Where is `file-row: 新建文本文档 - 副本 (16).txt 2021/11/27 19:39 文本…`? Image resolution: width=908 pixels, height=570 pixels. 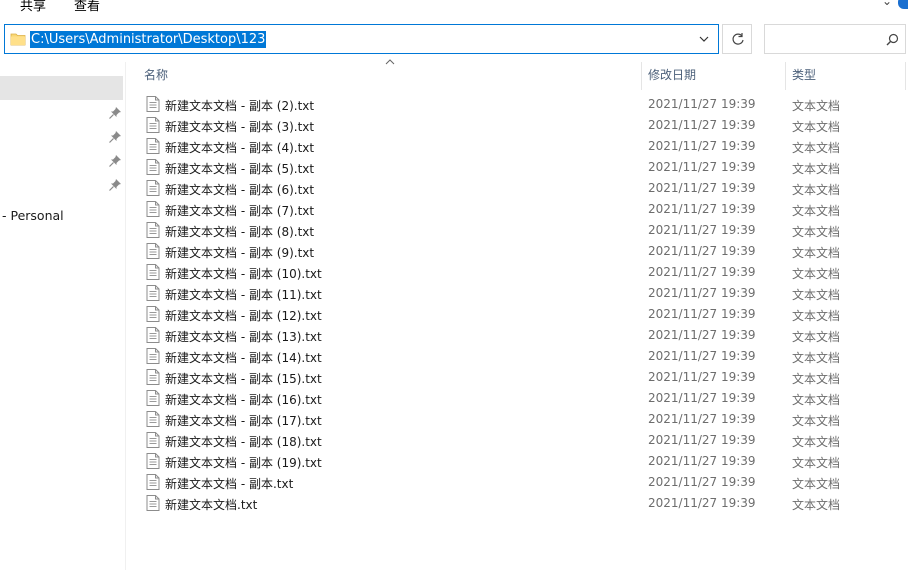 file-row: 新建文本文档 - 副本 (16).txt 2021/11/27 19:39 文本… is located at coordinates (520, 398).